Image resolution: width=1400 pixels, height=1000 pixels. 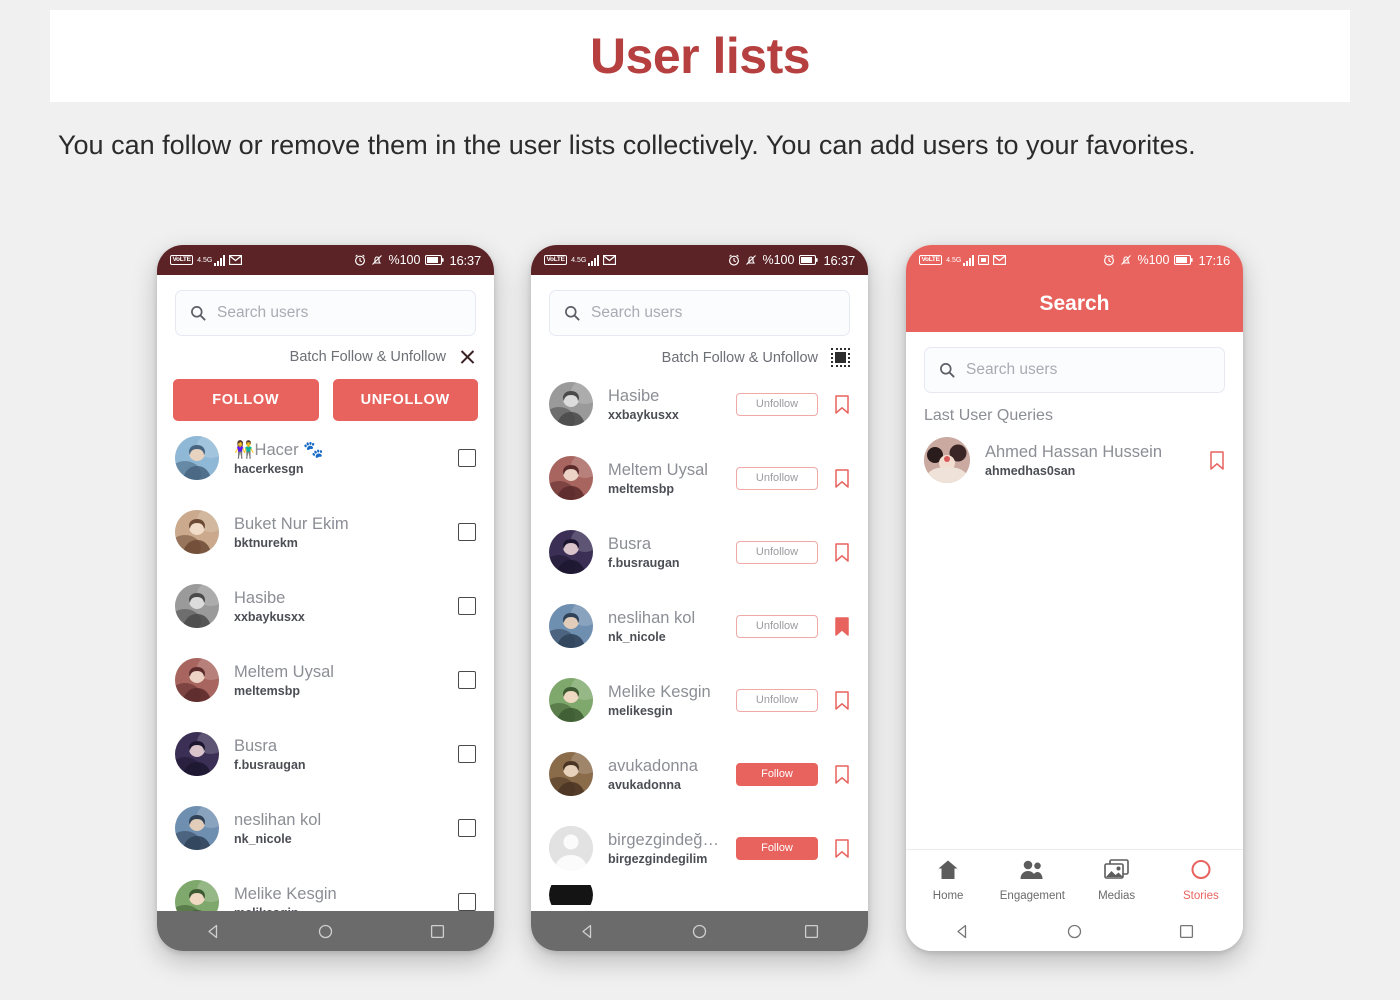 I want to click on table-row: 👫Hacer 🐾 hacerkesgn, so click(x=325, y=458).